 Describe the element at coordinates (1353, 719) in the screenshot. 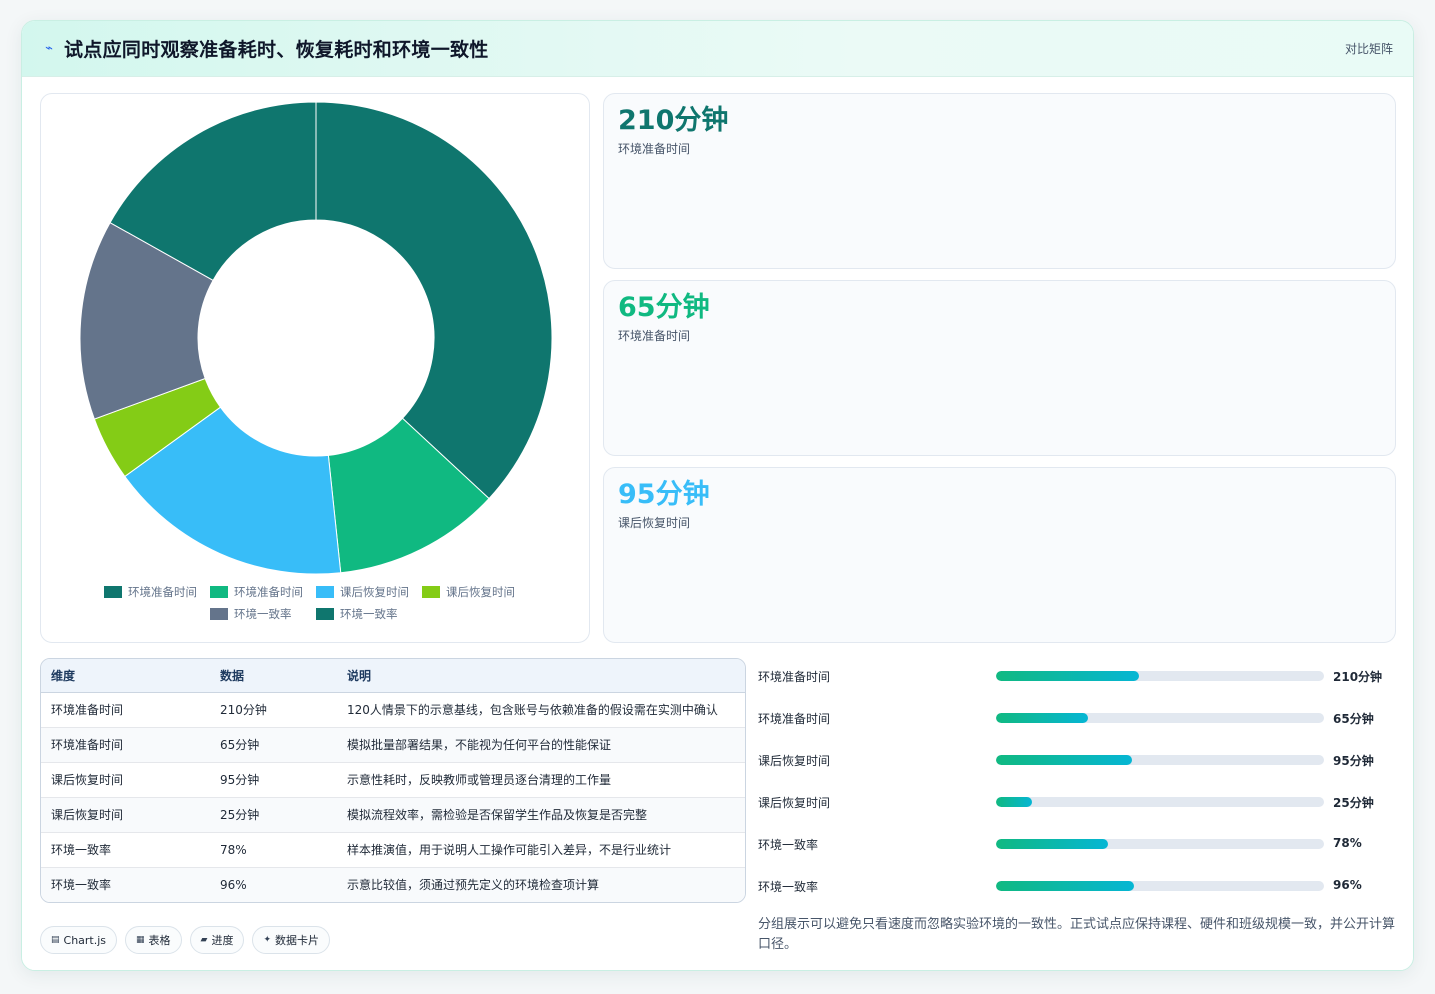

I see `progress-value: 65分钟` at that location.